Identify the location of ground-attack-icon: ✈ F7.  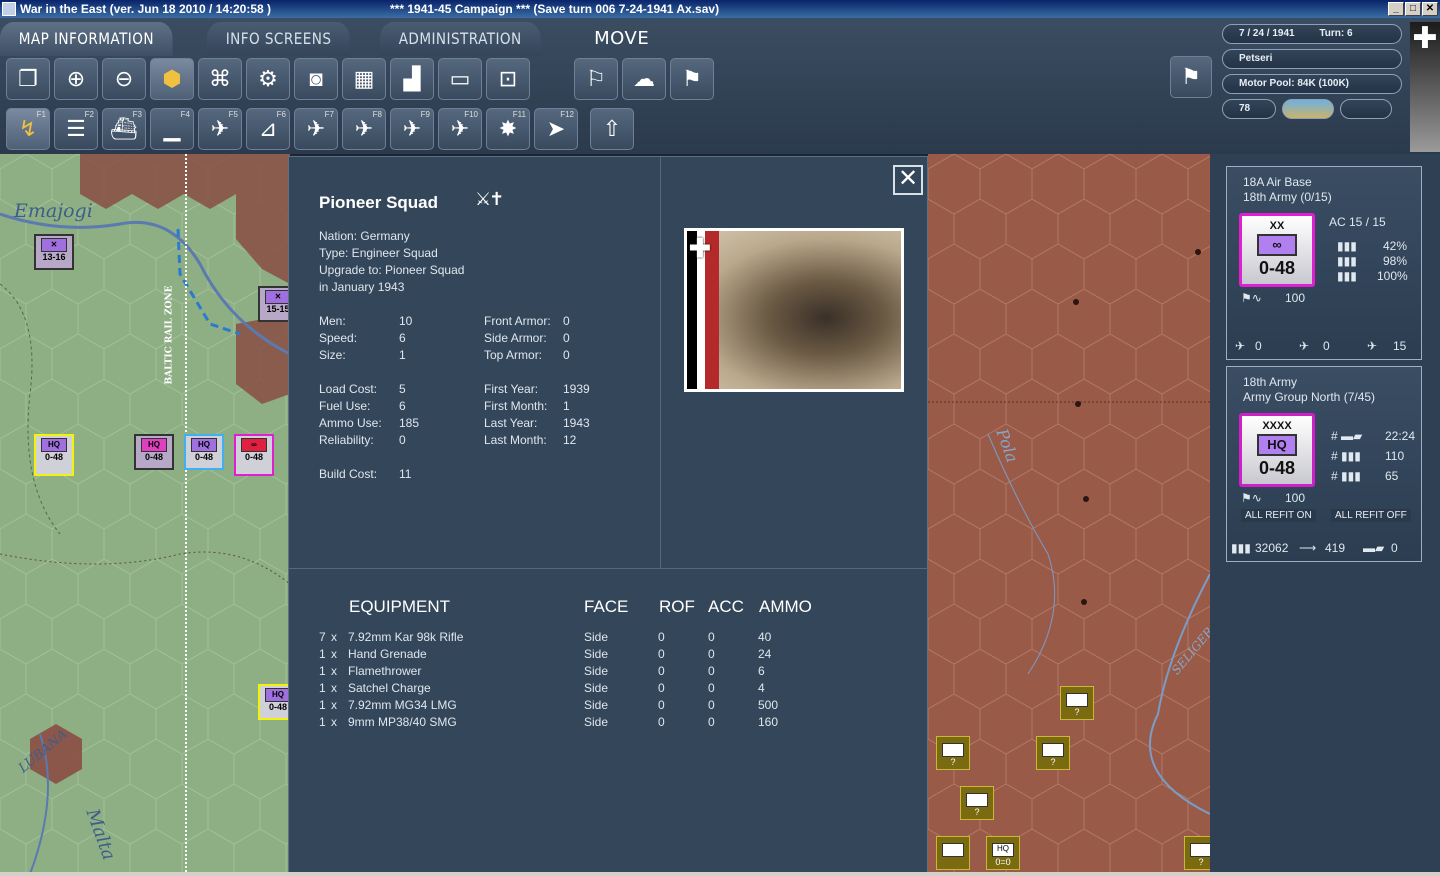
(316, 129).